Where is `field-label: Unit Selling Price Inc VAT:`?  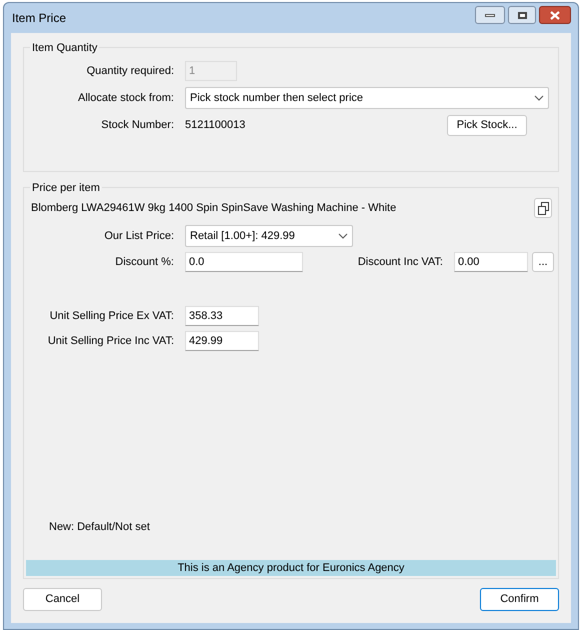
field-label: Unit Selling Price Inc VAT: is located at coordinates (110, 341).